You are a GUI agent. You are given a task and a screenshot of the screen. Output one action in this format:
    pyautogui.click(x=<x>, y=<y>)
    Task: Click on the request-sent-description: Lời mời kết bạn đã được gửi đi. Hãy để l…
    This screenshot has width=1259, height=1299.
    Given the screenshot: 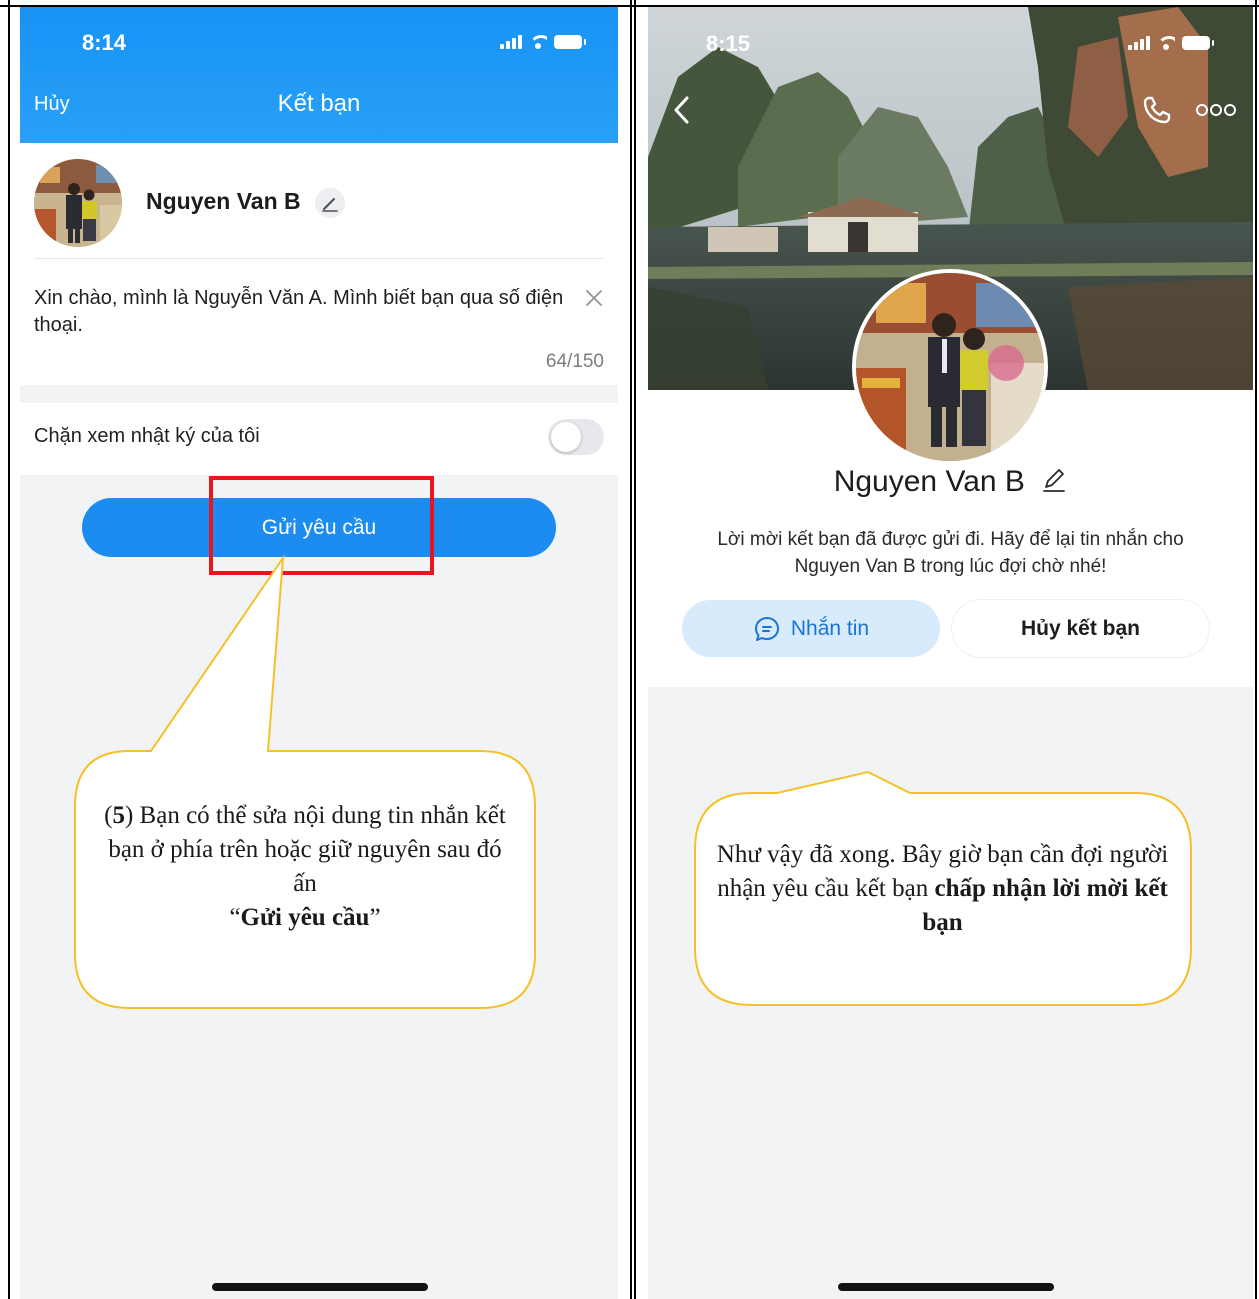 What is the action you would take?
    pyautogui.click(x=950, y=553)
    